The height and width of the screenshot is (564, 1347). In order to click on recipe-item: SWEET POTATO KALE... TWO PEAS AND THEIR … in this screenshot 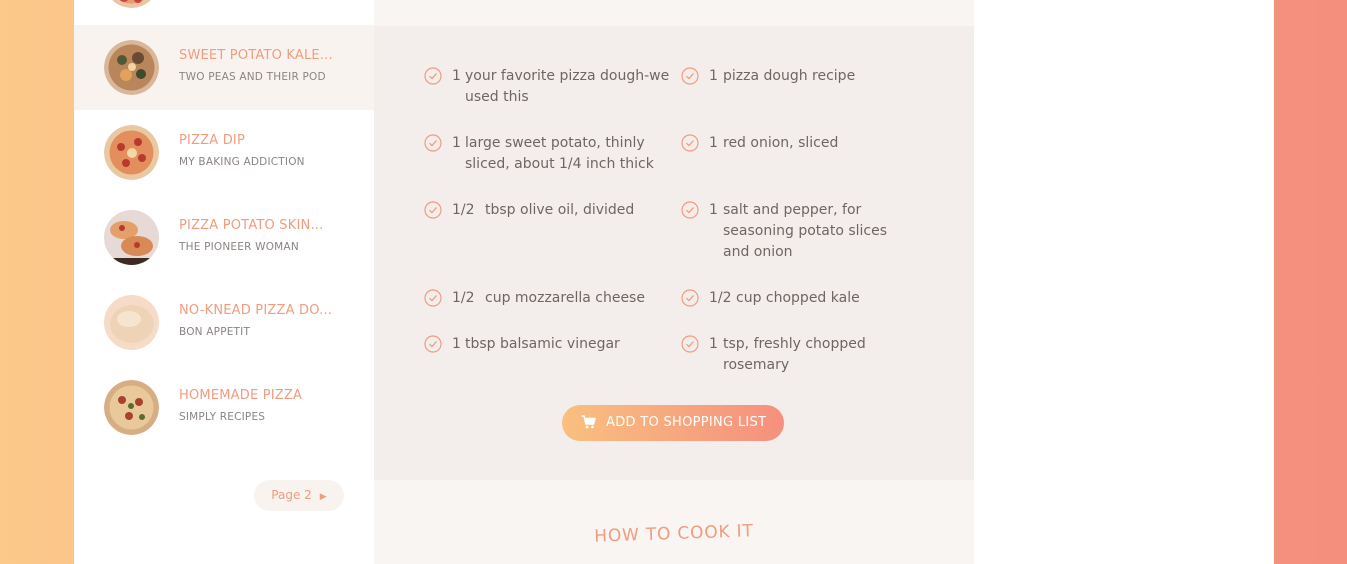, I will do `click(224, 67)`.